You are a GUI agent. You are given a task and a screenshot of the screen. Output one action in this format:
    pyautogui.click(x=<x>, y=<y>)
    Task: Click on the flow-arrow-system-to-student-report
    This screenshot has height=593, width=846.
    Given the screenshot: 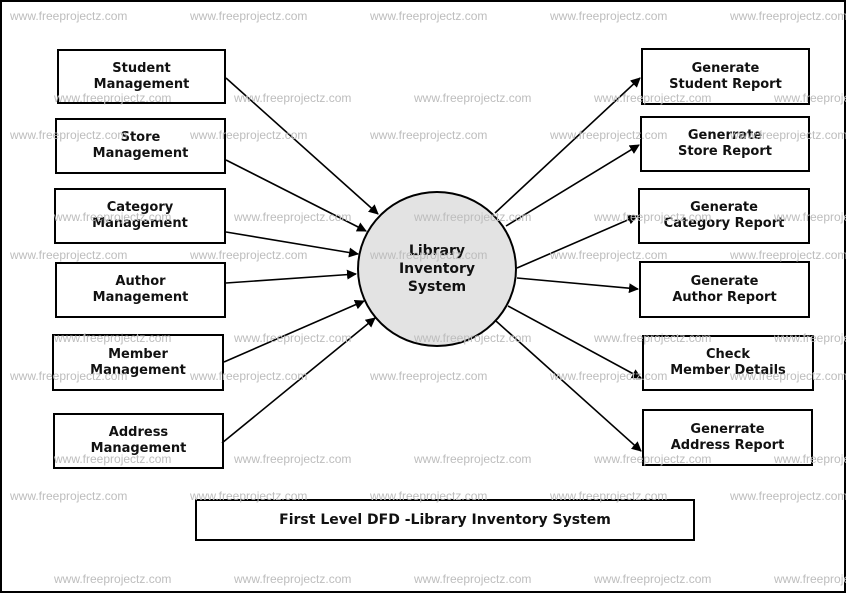 What is the action you would take?
    pyautogui.click(x=567, y=145)
    